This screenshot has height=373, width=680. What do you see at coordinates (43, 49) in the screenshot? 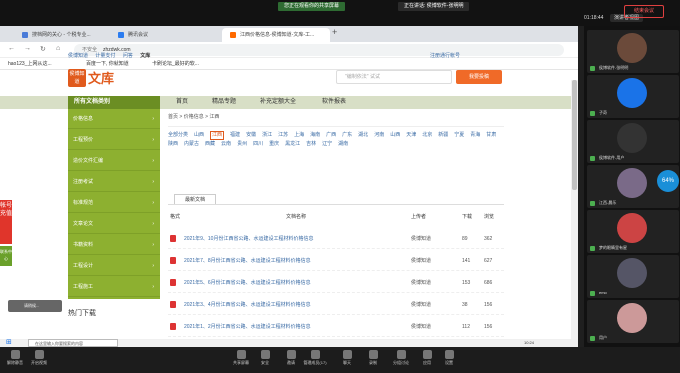
I see `reload-icon: ↻` at bounding box center [43, 49].